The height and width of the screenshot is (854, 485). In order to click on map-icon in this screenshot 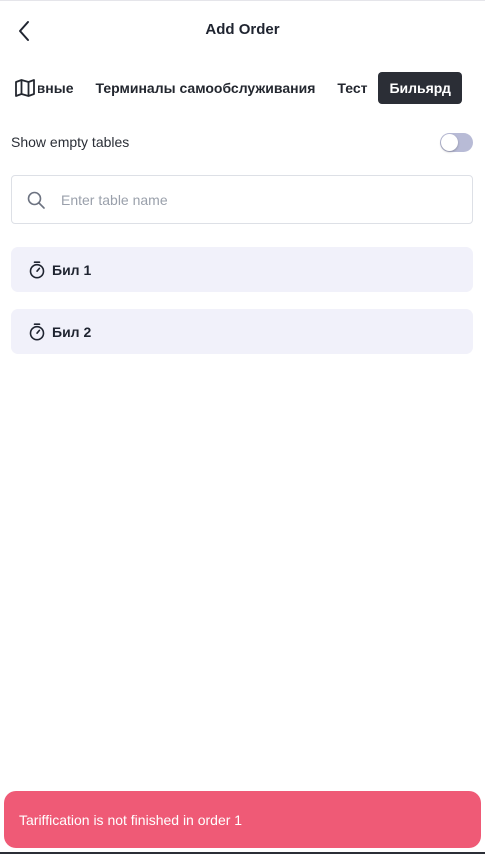, I will do `click(25, 88)`.